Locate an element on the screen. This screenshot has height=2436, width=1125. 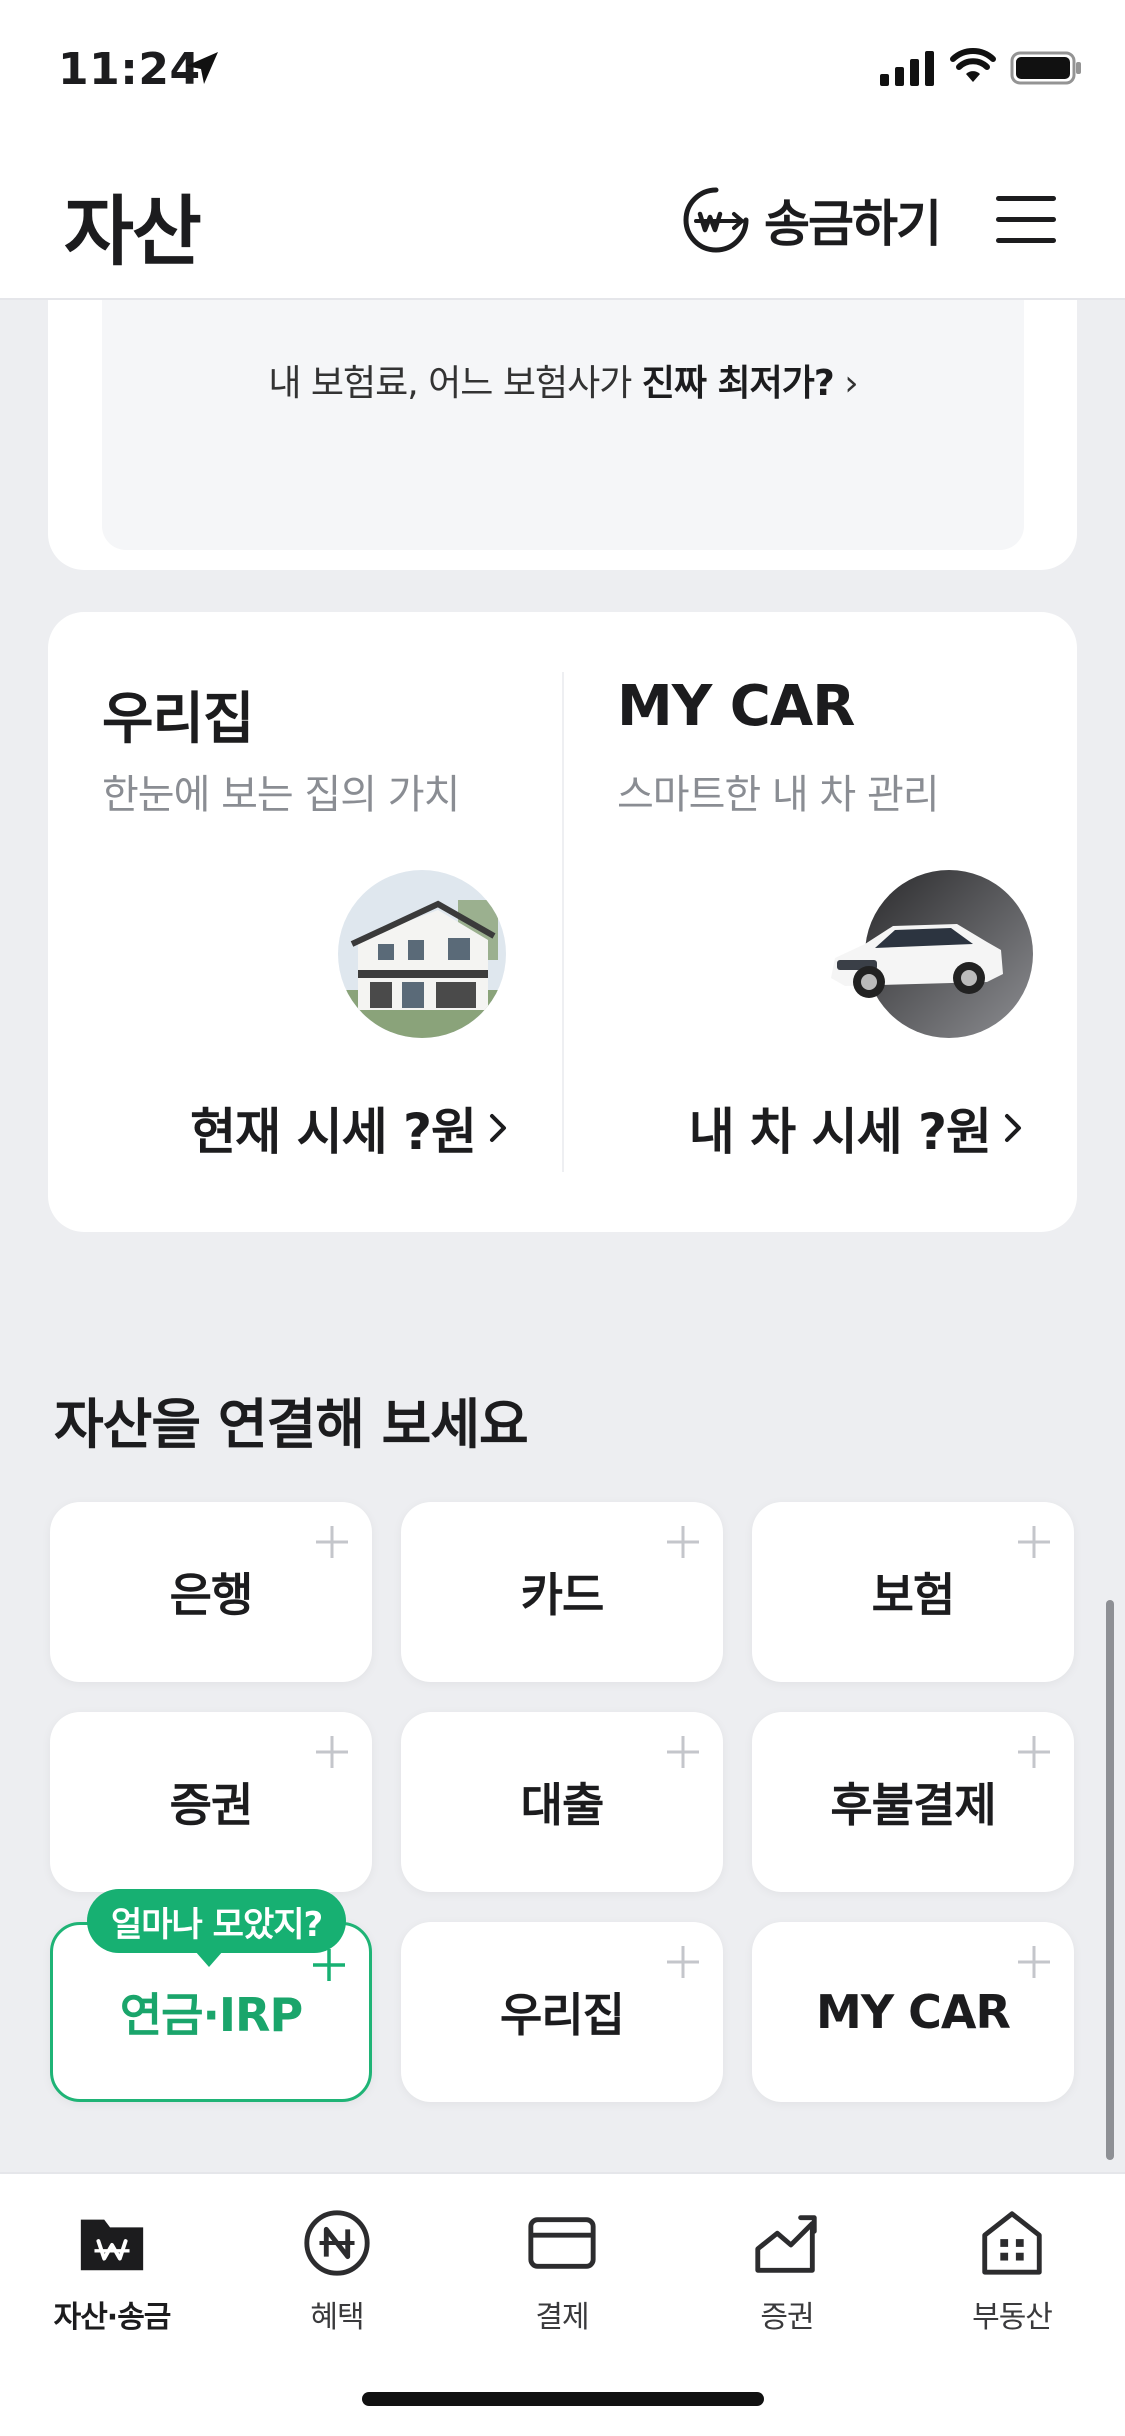
home-subtitle: 한눈에 보는 집의 가치 is located at coordinates (281, 795).